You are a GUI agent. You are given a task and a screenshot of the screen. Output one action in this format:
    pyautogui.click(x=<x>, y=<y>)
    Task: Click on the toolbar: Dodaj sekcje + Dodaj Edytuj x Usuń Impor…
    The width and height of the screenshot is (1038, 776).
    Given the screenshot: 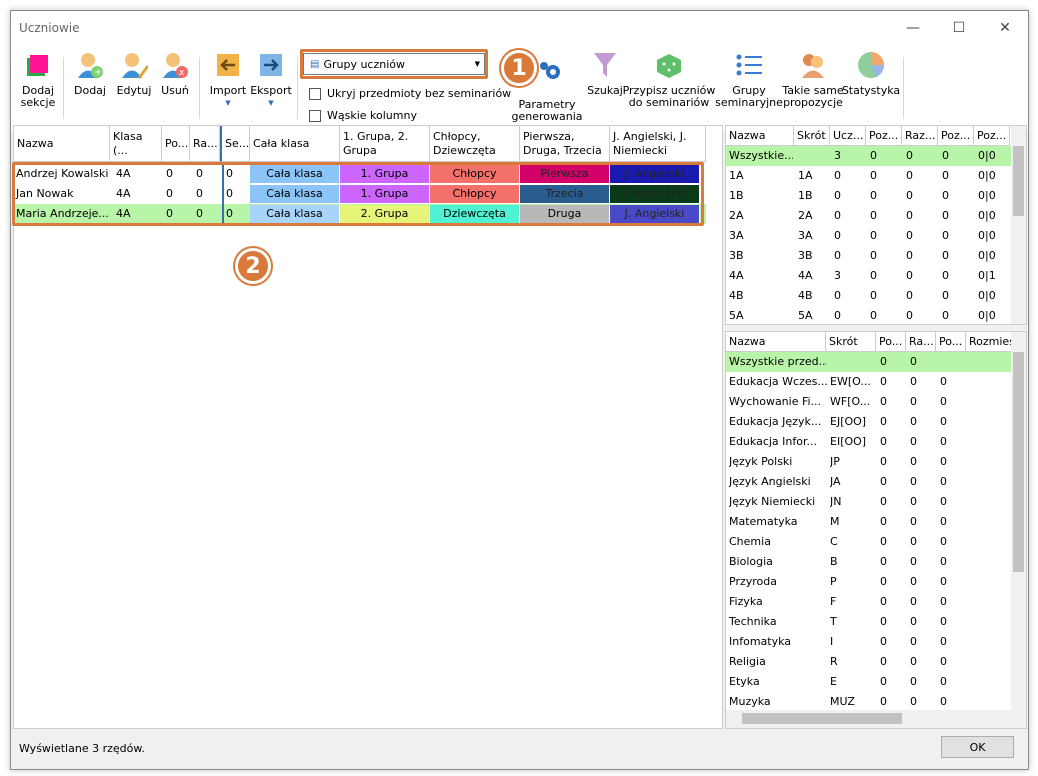 What is the action you would take?
    pyautogui.click(x=519, y=88)
    